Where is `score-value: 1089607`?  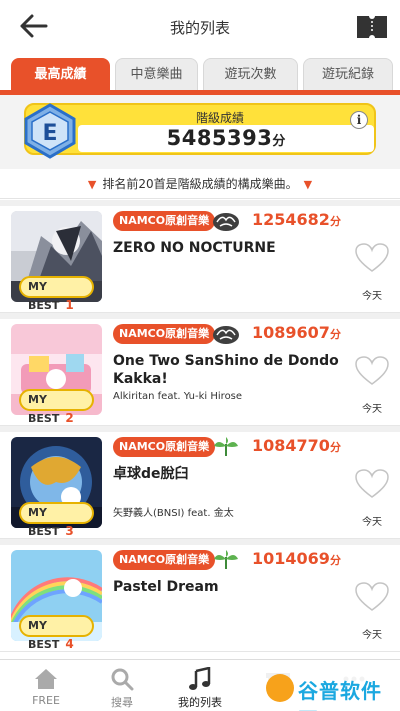 score-value: 1089607 is located at coordinates (291, 332).